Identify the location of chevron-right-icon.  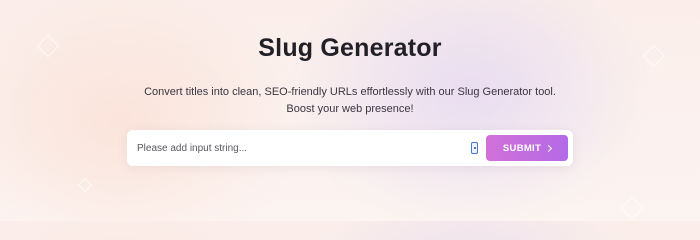
(549, 148).